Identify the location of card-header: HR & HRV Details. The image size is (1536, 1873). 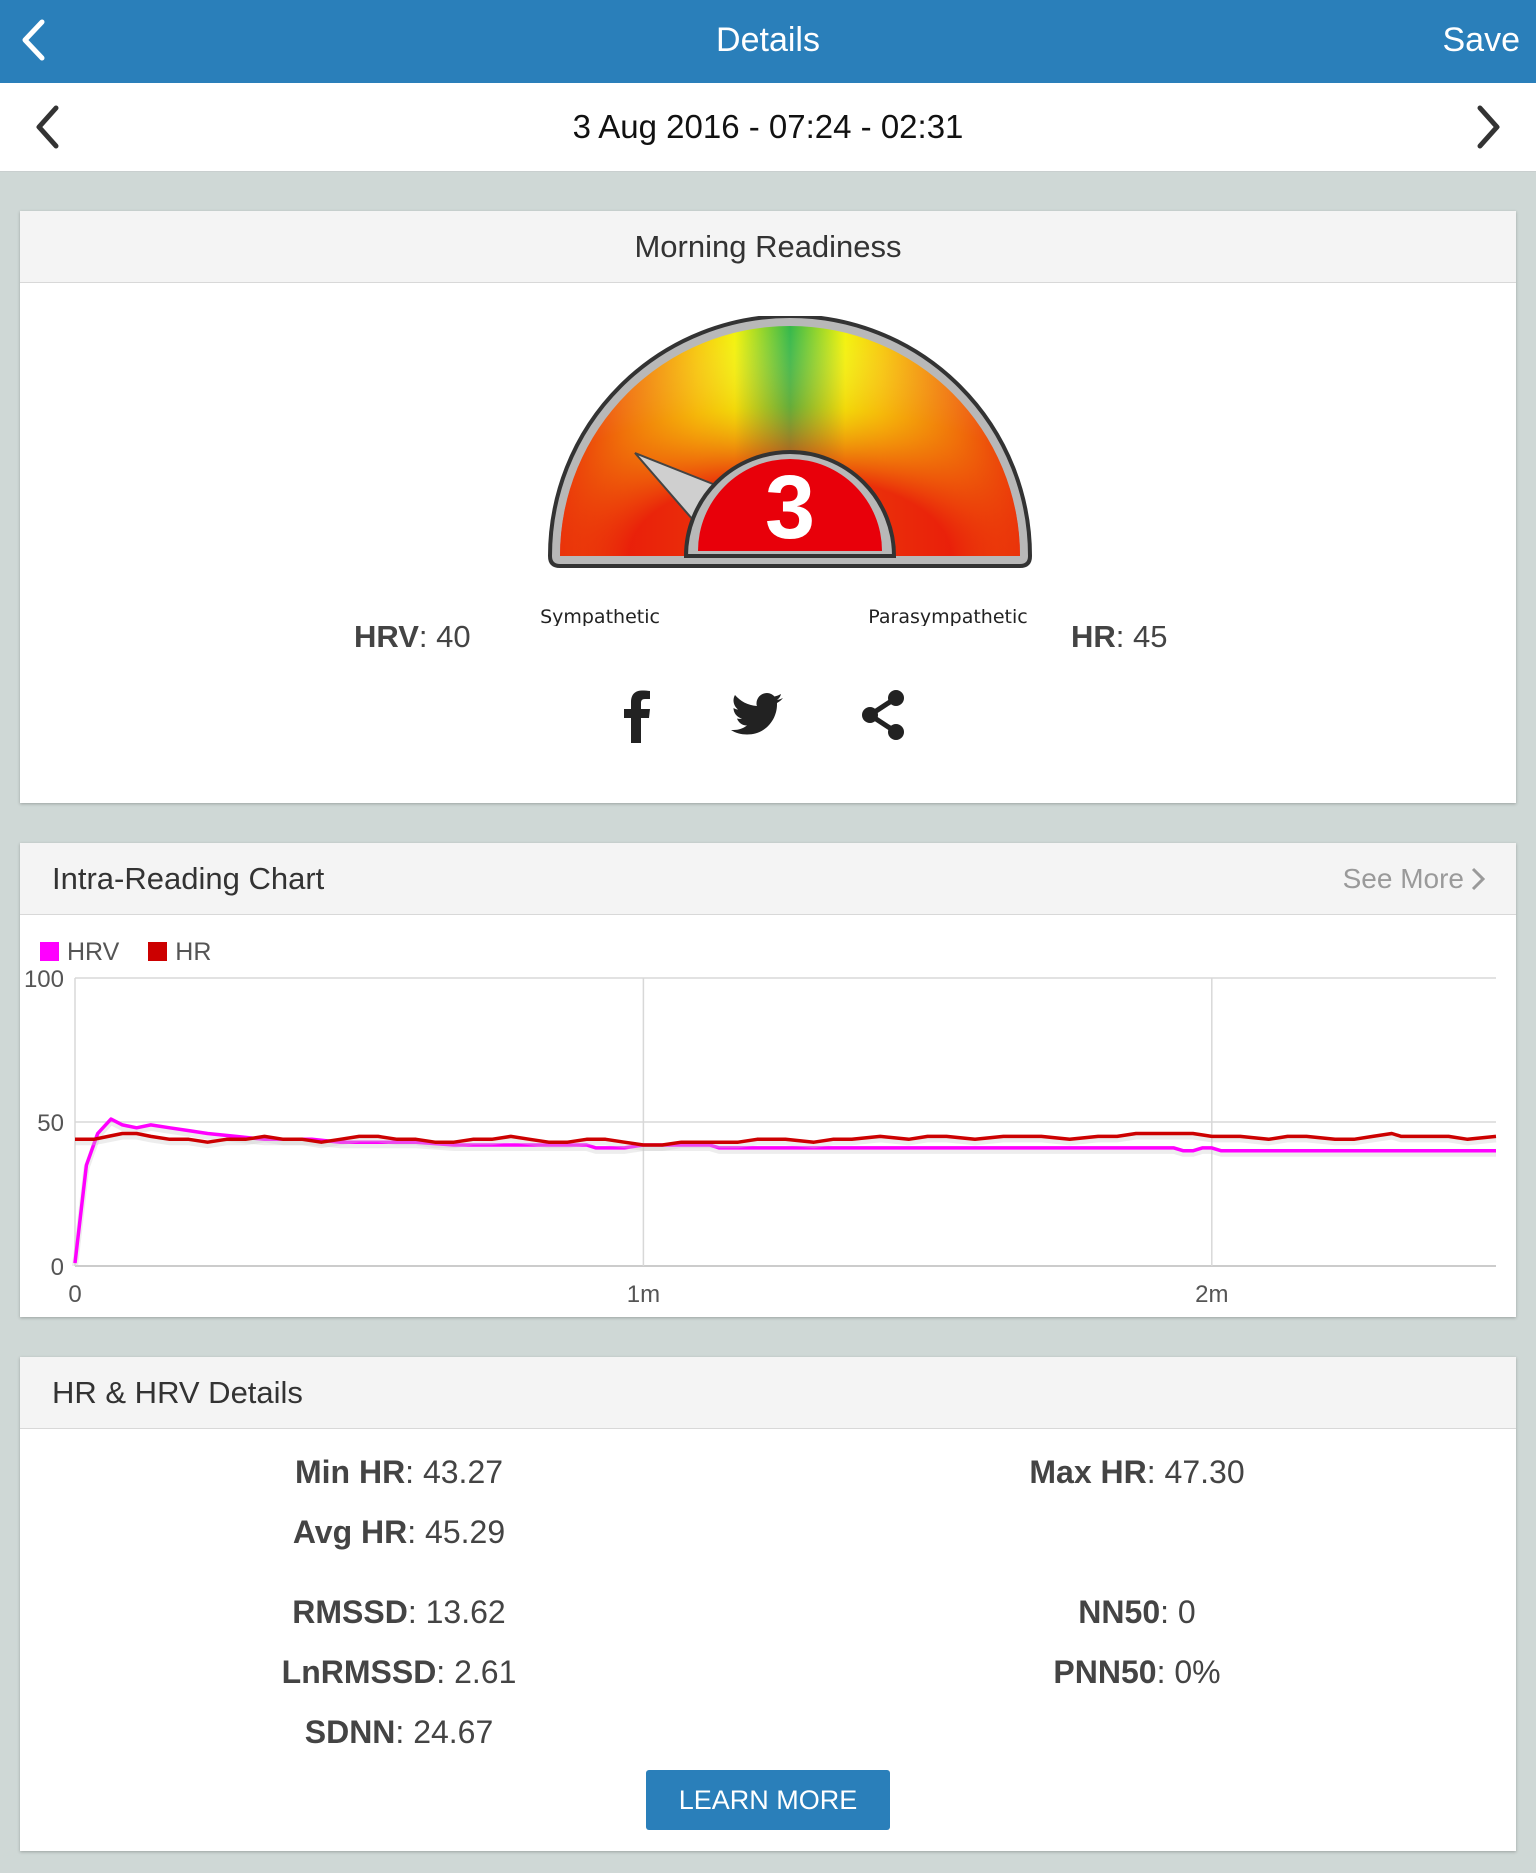
(768, 1393).